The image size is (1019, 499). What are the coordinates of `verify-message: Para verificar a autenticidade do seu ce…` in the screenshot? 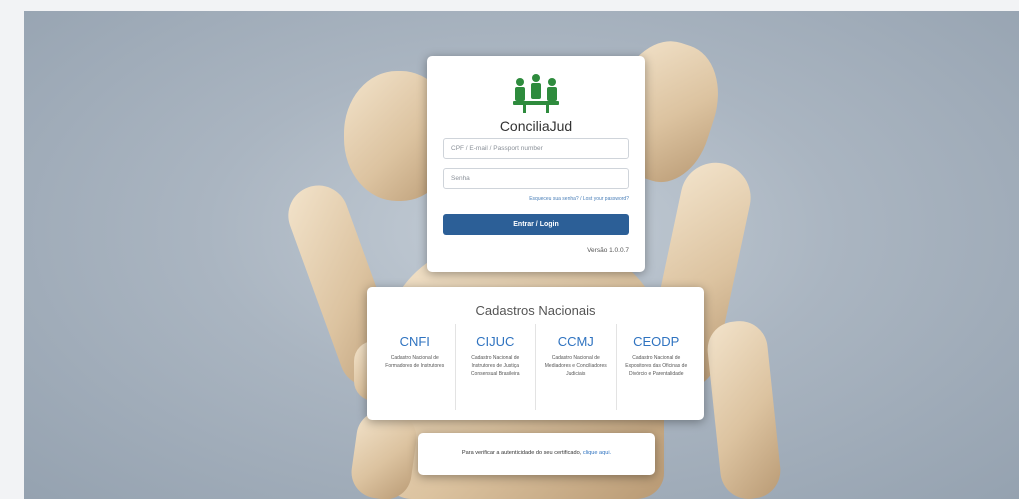 It's located at (536, 453).